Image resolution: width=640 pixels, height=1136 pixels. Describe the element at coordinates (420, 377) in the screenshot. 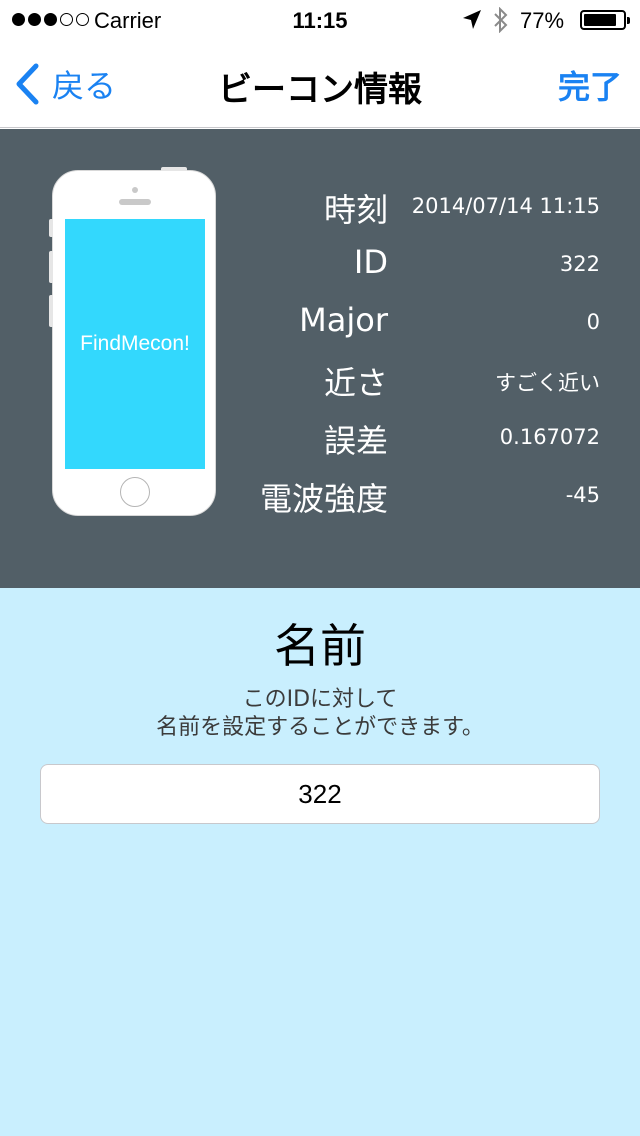

I see `info-row-proximity: 近さ すごく近い` at that location.